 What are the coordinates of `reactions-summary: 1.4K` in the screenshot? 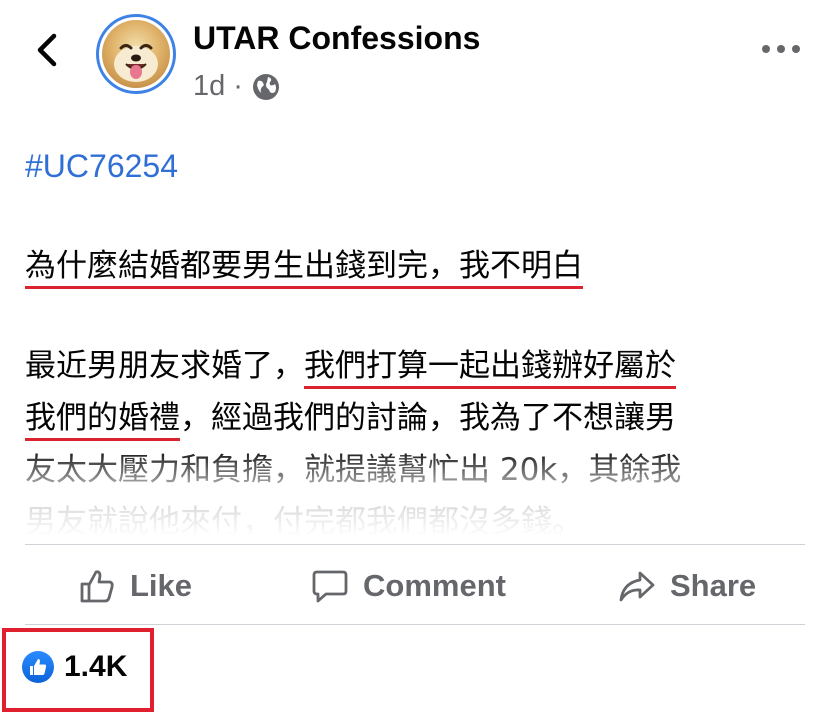 It's located at (74, 667).